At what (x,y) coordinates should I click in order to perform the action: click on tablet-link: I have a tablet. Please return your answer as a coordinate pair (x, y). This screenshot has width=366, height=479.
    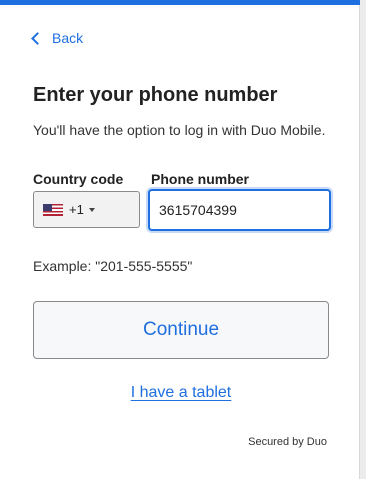
    Looking at the image, I should click on (181, 393).